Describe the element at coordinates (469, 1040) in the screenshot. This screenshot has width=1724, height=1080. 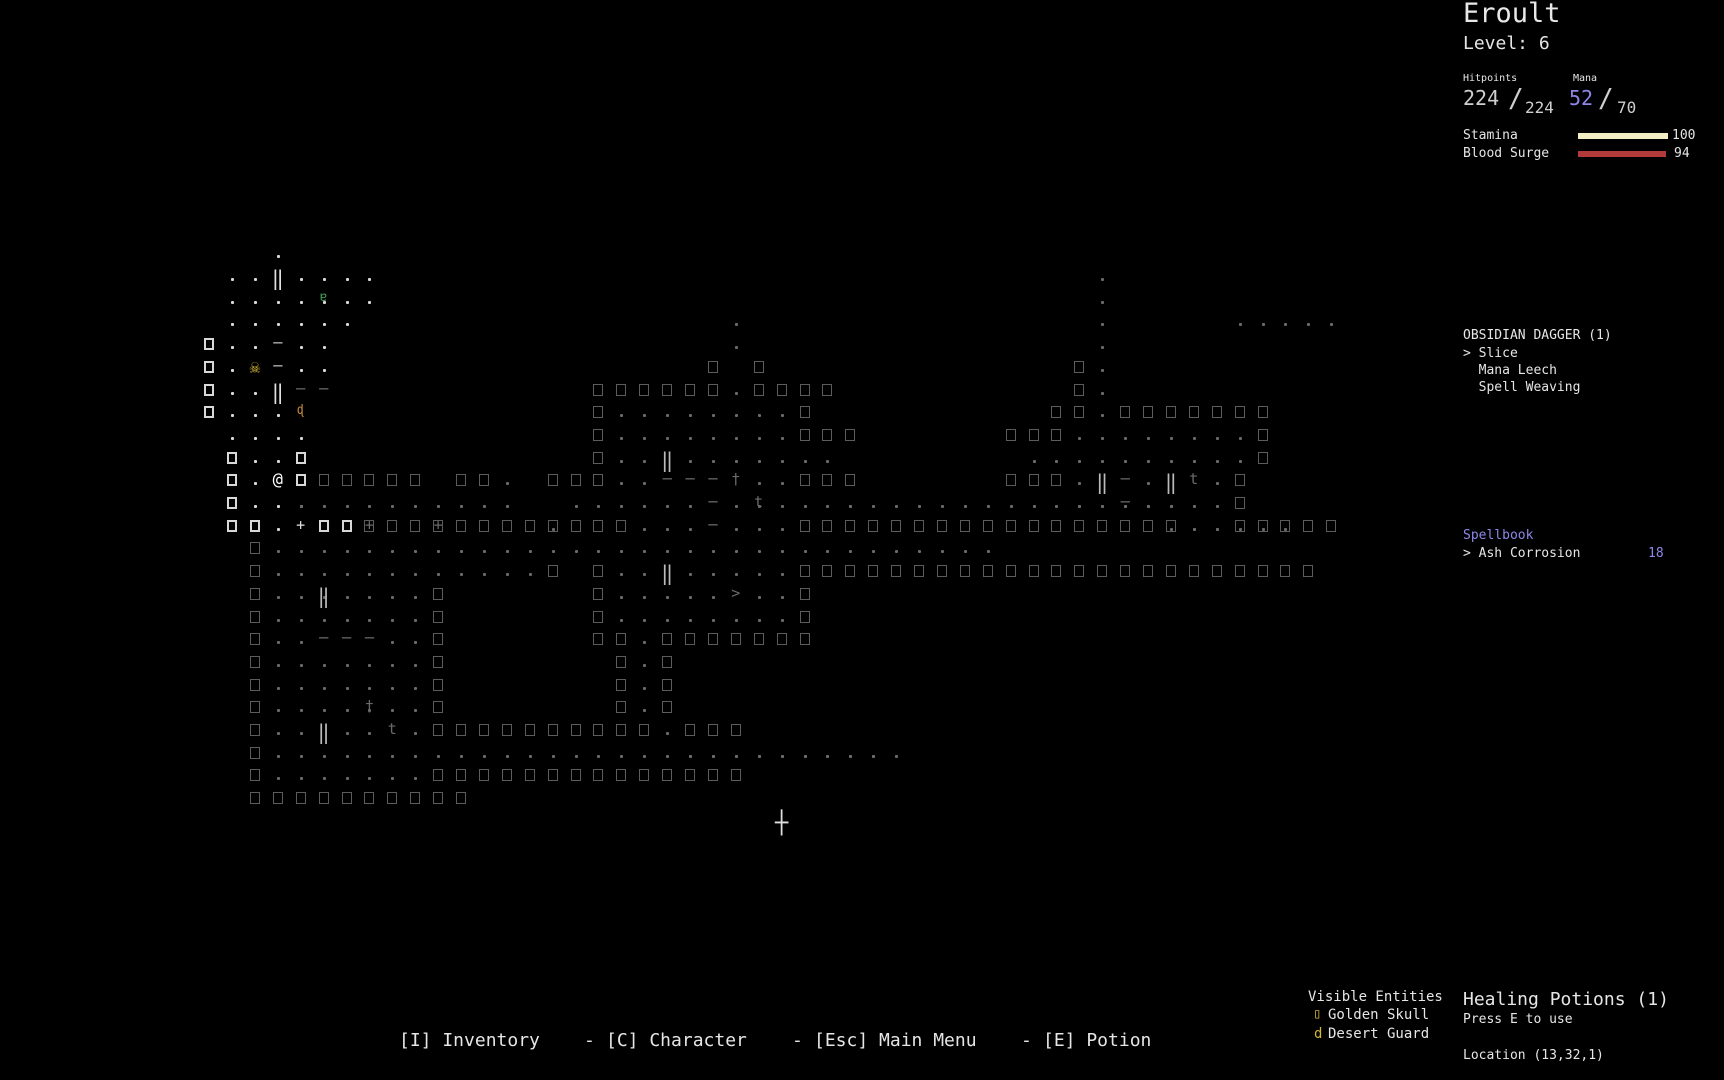
I see `footer-inventory: [I] Inventory` at that location.